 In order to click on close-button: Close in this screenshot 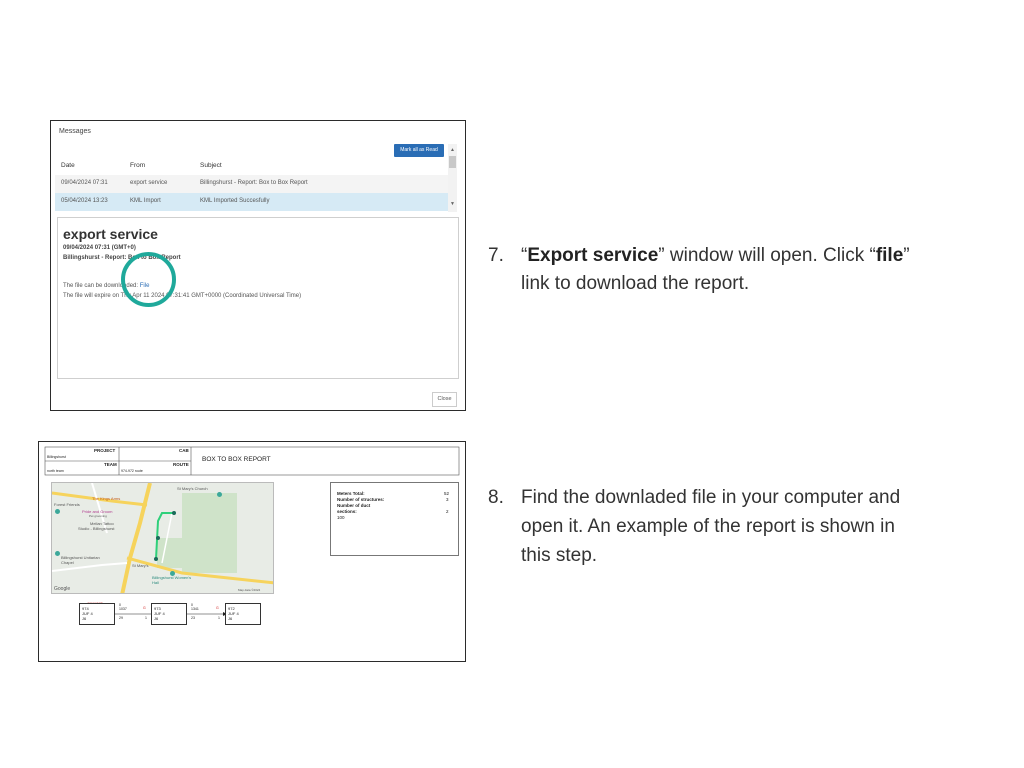, I will do `click(444, 399)`.